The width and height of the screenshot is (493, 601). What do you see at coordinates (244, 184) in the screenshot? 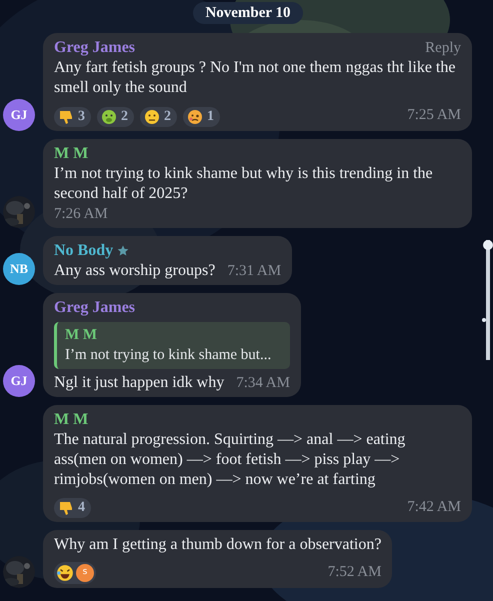
I see `message-text: I’m not trying to kink shame but why is this trending in the second half of 2025?` at bounding box center [244, 184].